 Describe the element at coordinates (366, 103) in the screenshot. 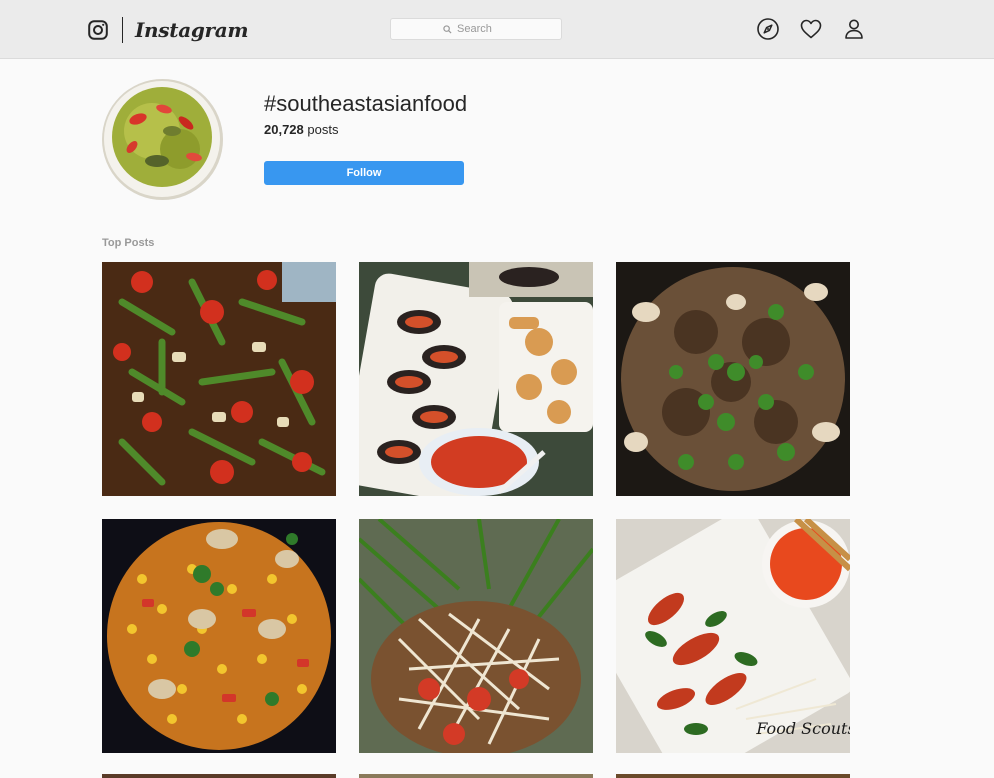

I see `hashtag-title: #southeastasianfood` at that location.